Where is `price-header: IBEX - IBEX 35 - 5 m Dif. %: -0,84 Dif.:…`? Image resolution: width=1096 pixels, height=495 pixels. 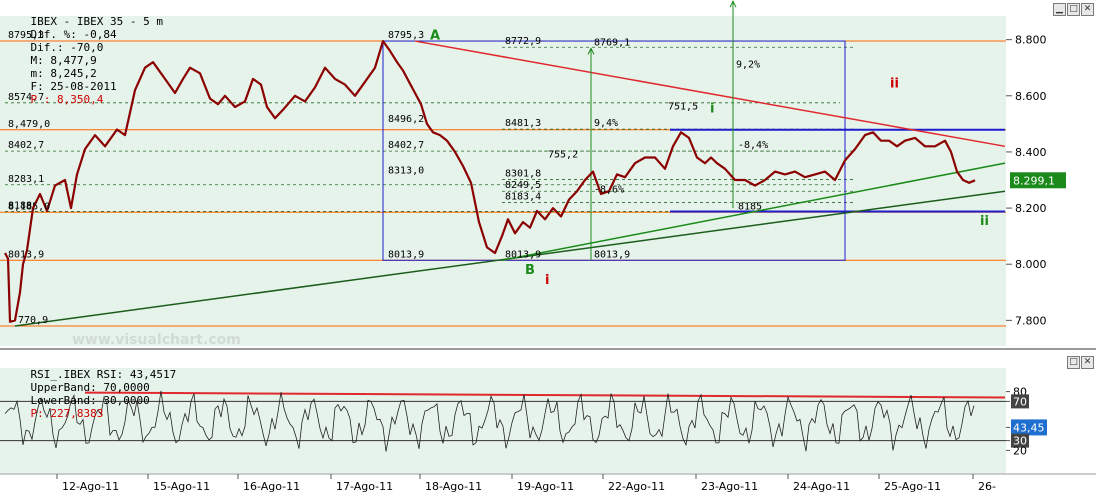
price-header: IBEX - IBEX 35 - 5 m Dif. %: -0,84 Dif.:… is located at coordinates (83, 60).